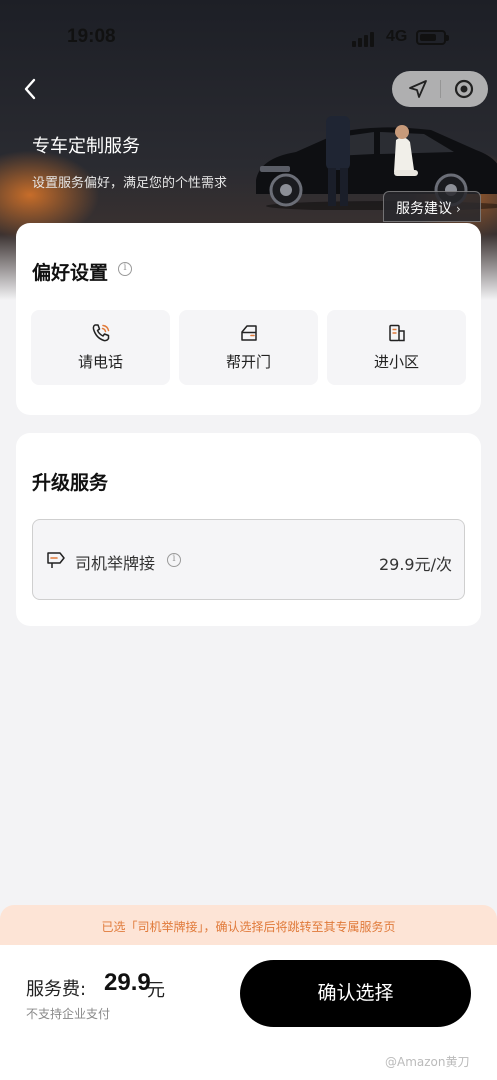  I want to click on close-target-icon, so click(464, 89).